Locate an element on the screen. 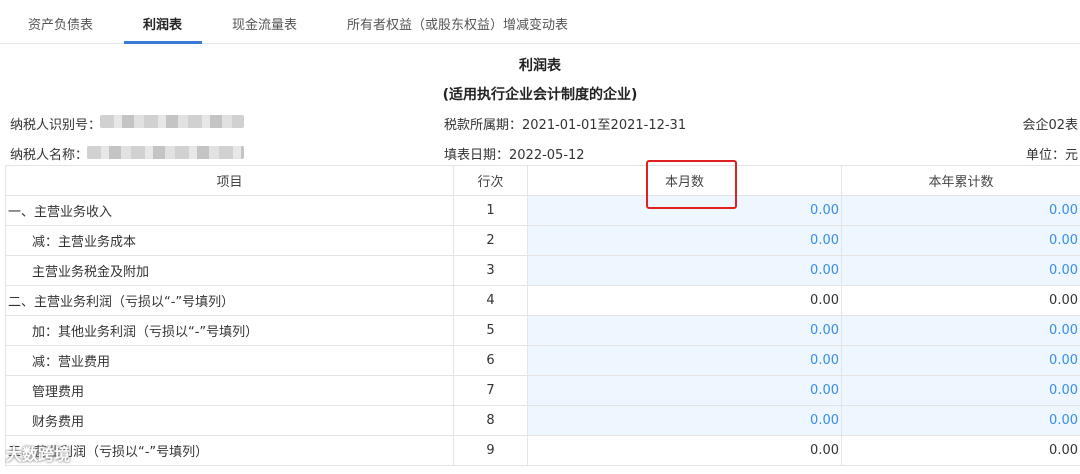  table-row: 减：主营业务成本 2 0.00 0.00 is located at coordinates (542, 240).